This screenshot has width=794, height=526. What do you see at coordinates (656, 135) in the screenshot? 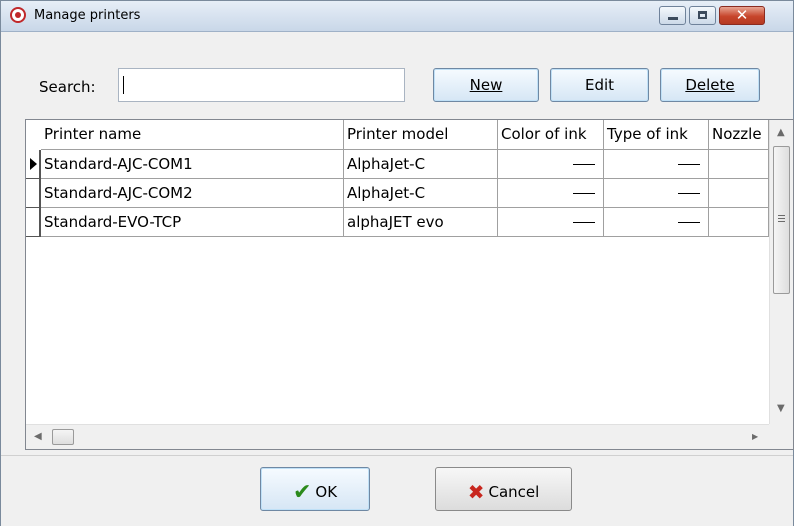
I see `column-header-type-of-ink: Type of ink` at bounding box center [656, 135].